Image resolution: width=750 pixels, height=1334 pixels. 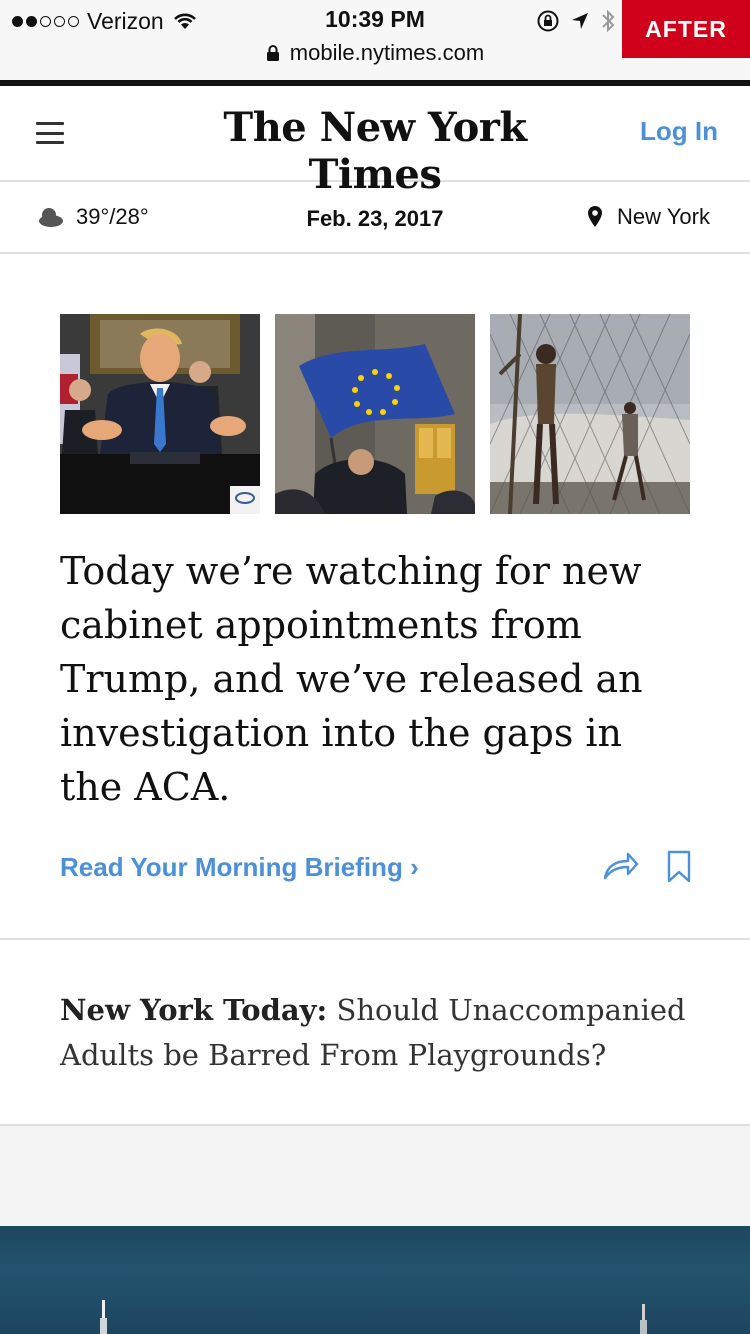 I want to click on chevron-right-icon: ›, so click(x=414, y=867).